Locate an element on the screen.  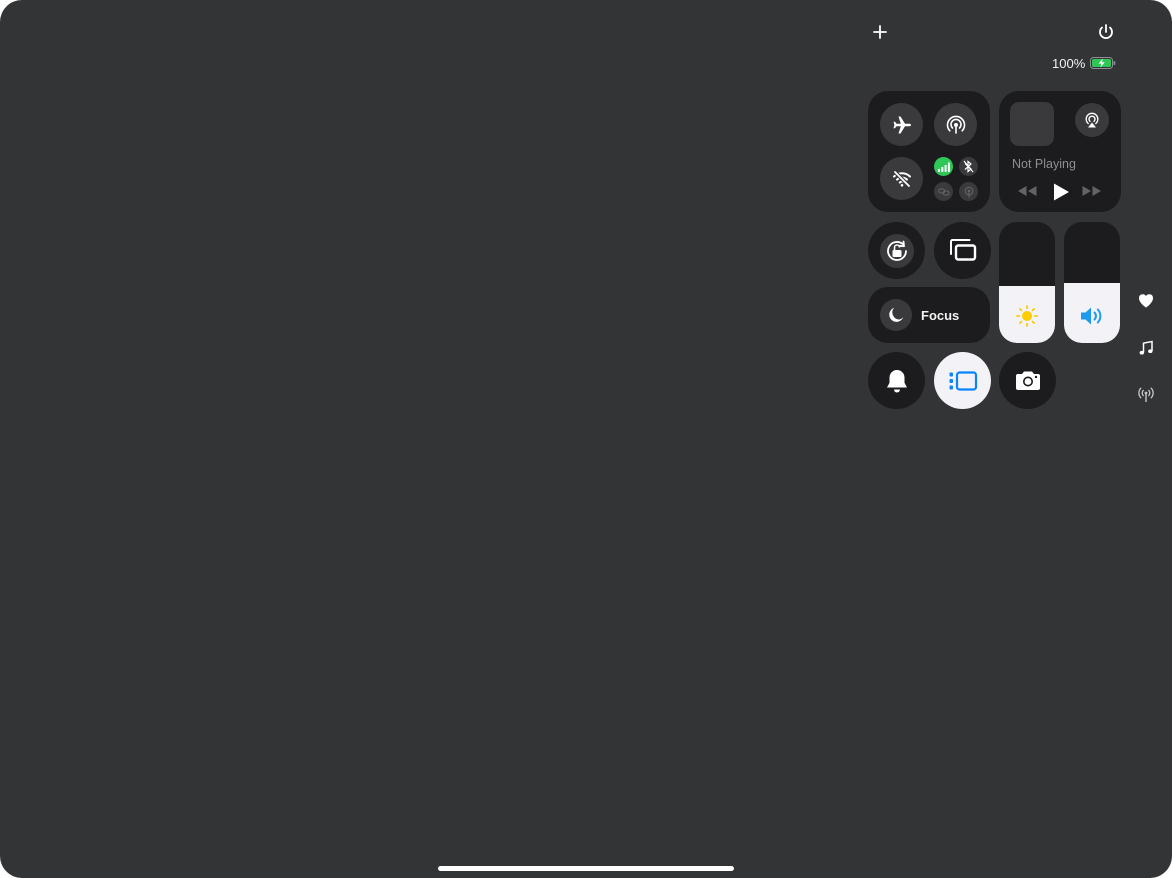
bluetooth-button is located at coordinates (968, 166).